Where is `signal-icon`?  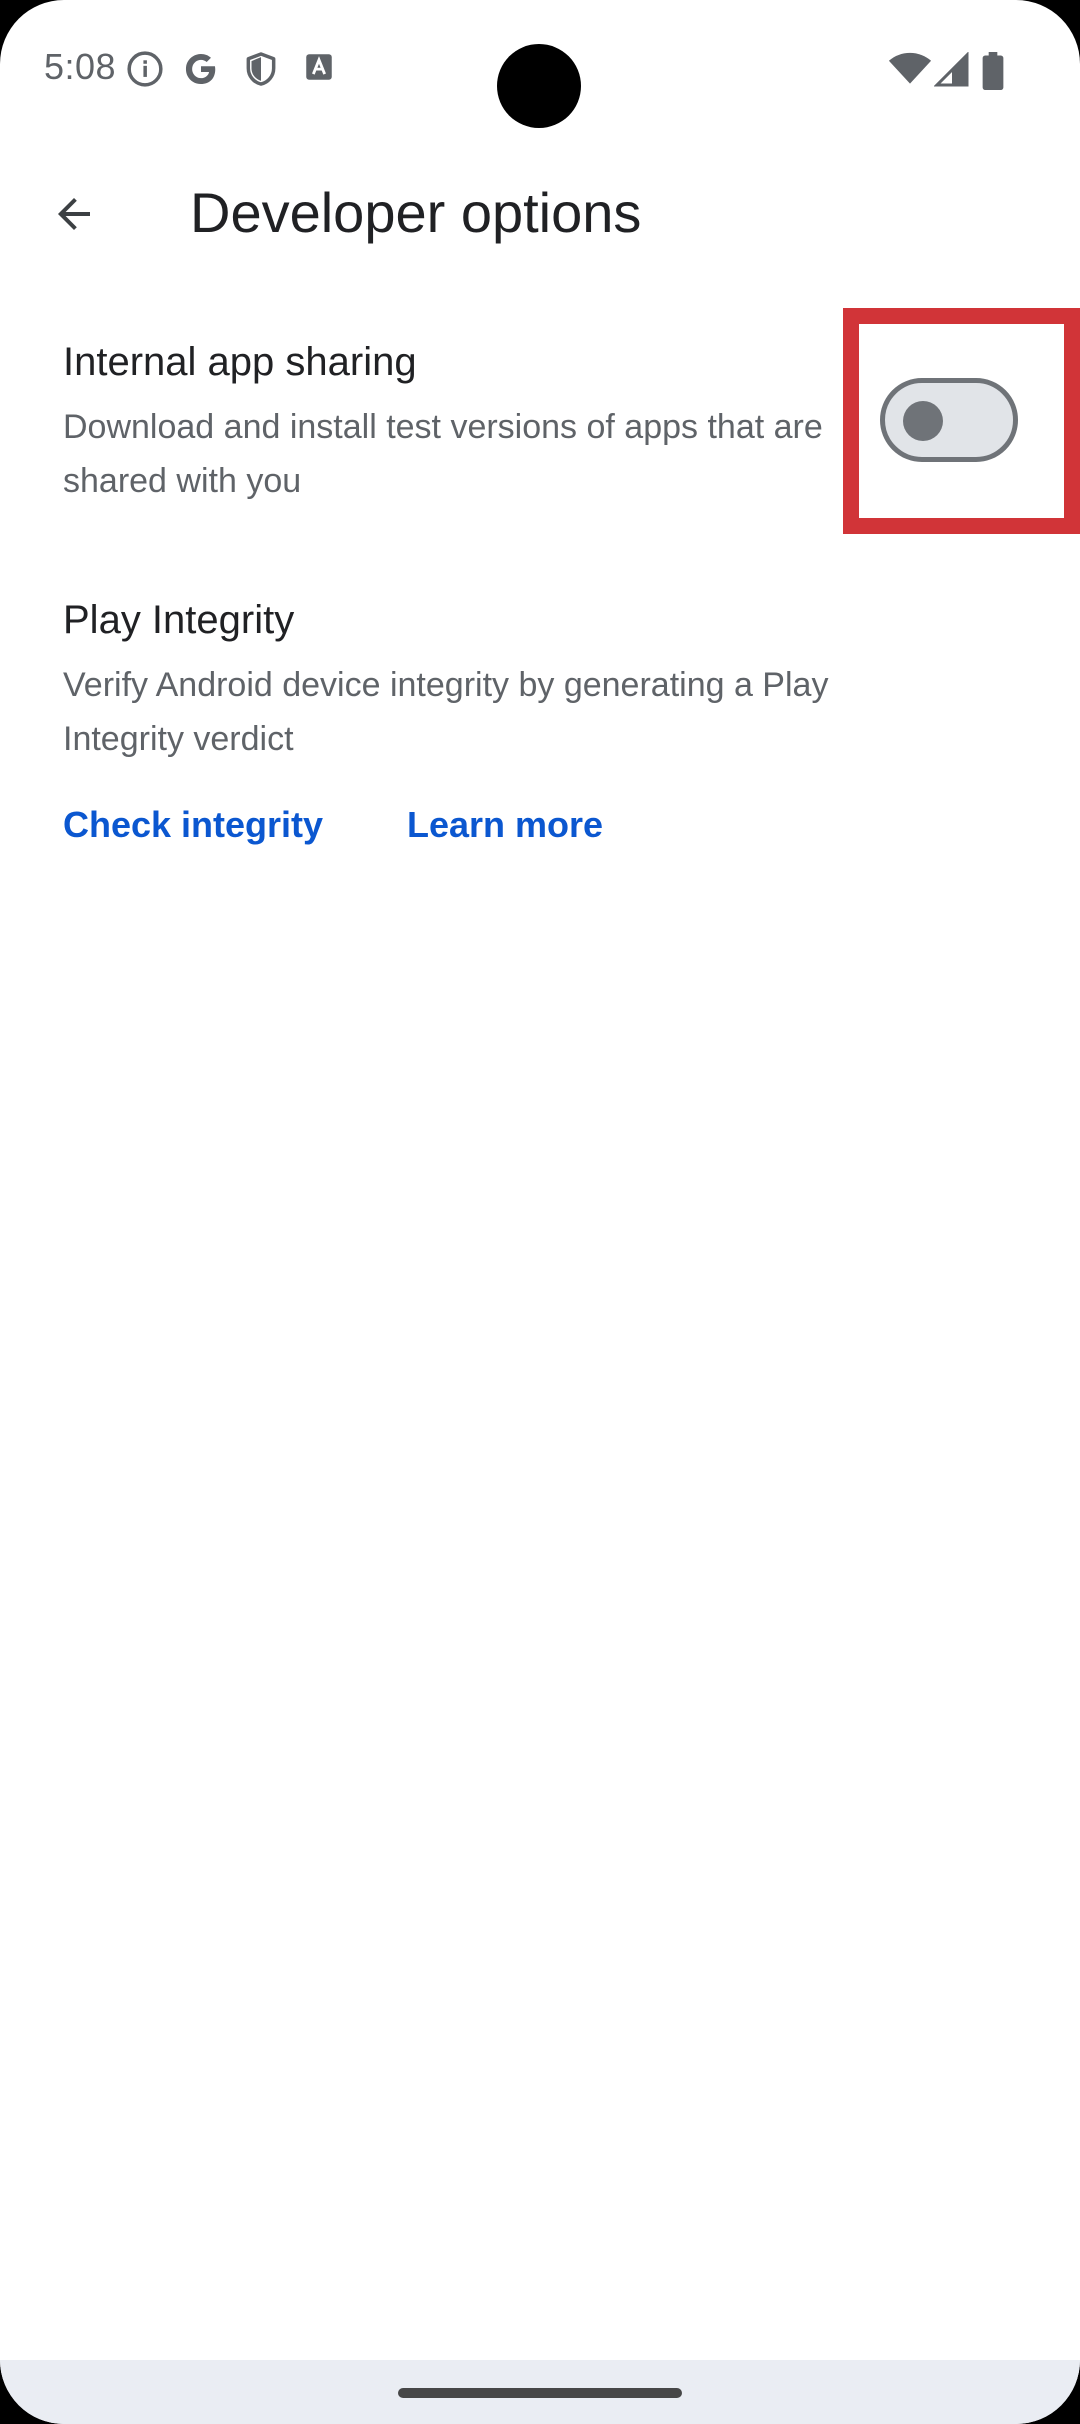 signal-icon is located at coordinates (951, 72).